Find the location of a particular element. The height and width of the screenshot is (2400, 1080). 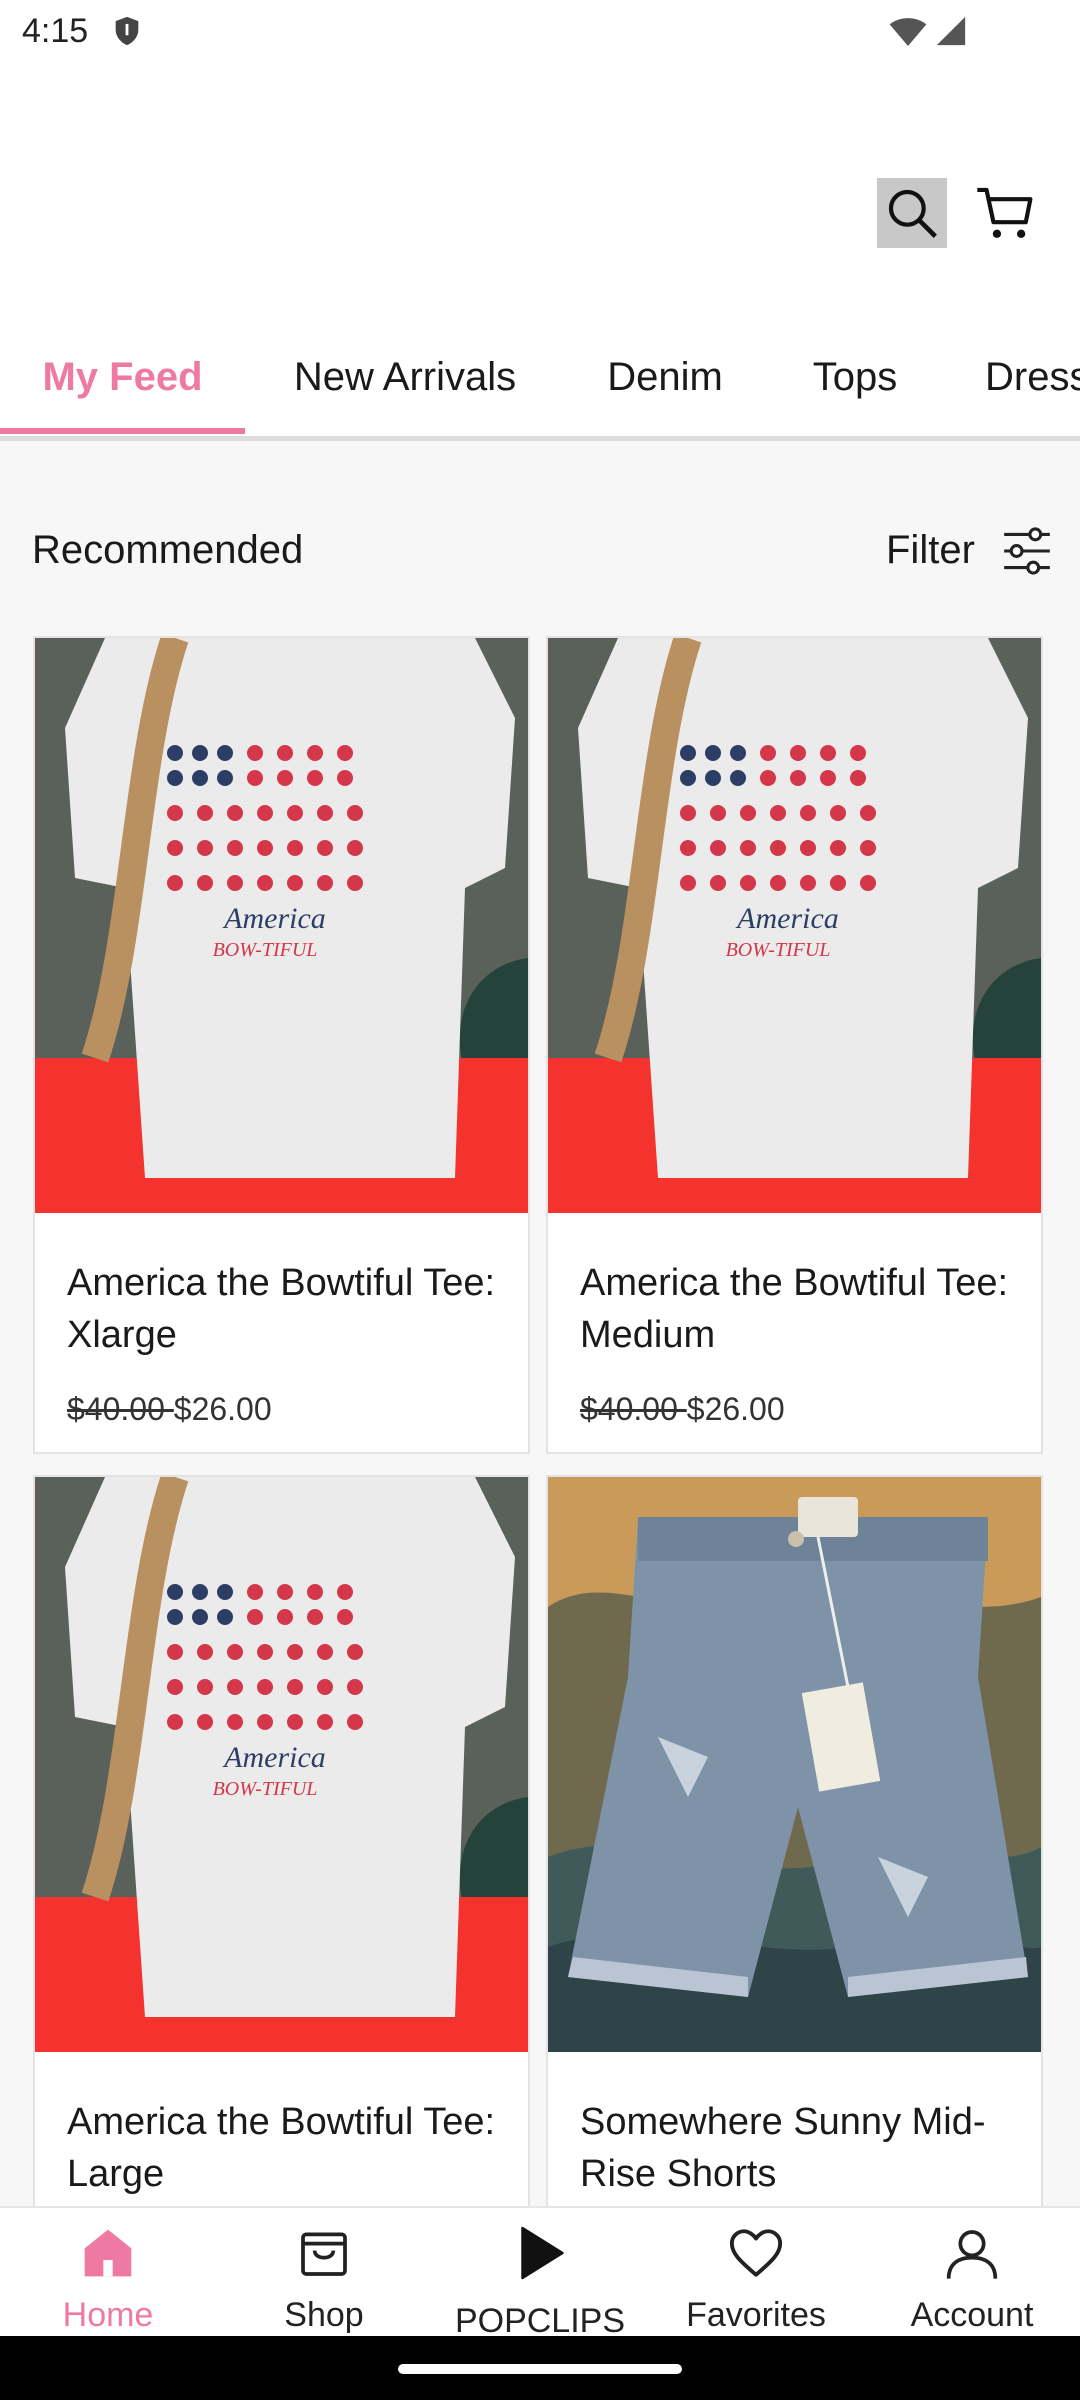

tab-tops: Tops is located at coordinates (855, 377).